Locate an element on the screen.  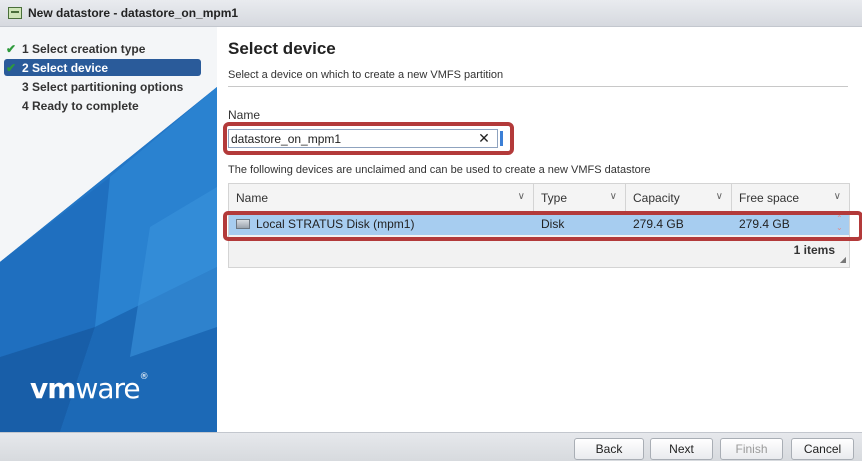
datastore-name-field: ✕ is located at coordinates (363, 138).